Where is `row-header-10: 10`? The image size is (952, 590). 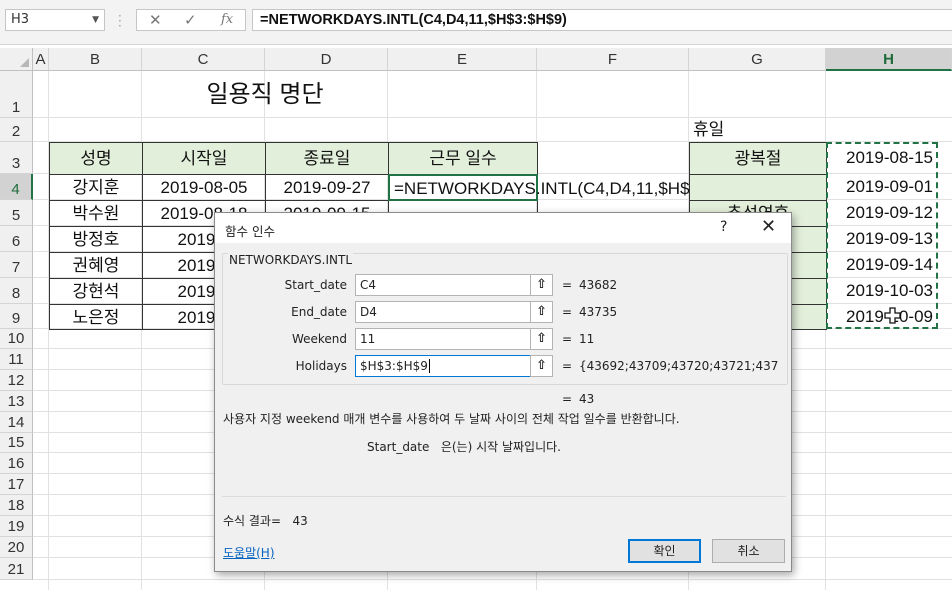 row-header-10: 10 is located at coordinates (16, 339).